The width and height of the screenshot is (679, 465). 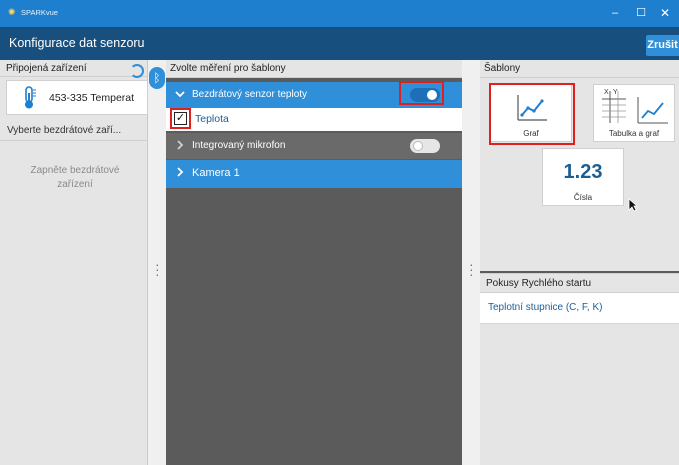 I want to click on device-card: 453-335 Temperat, so click(x=77, y=97).